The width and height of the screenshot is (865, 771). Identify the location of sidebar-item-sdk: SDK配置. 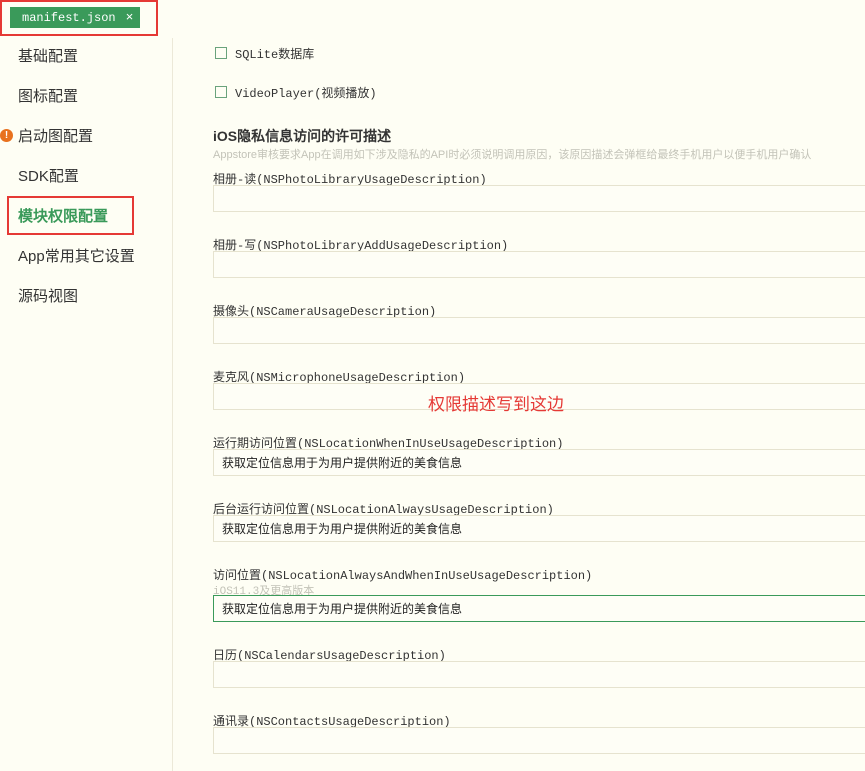
(48, 177).